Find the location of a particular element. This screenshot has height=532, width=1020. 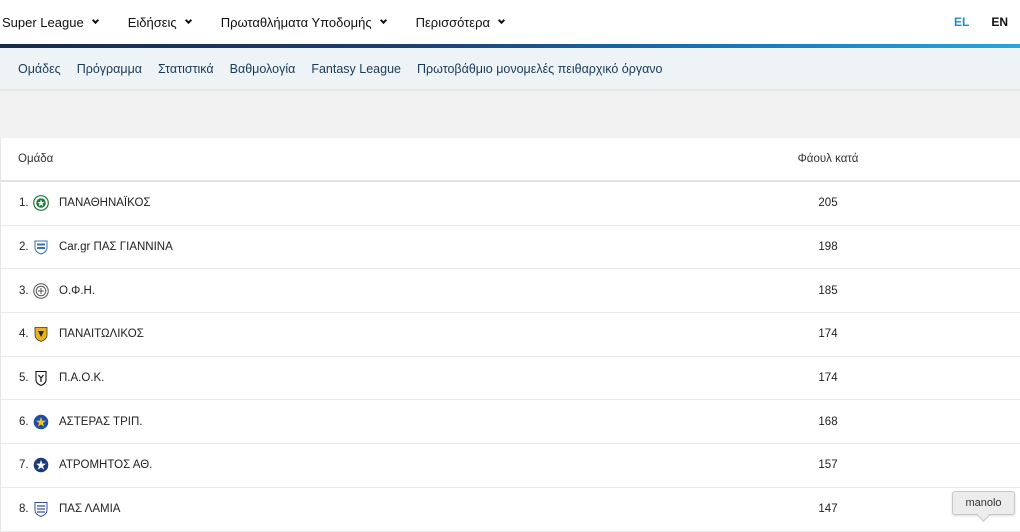

team-cell: 5. Π.Α.Ο.Κ. is located at coordinates (364, 378).